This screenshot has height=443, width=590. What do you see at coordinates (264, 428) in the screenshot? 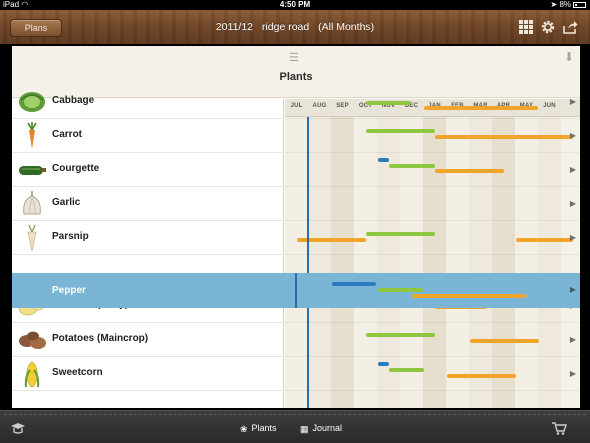
I see `tab-label: Plants` at bounding box center [264, 428].